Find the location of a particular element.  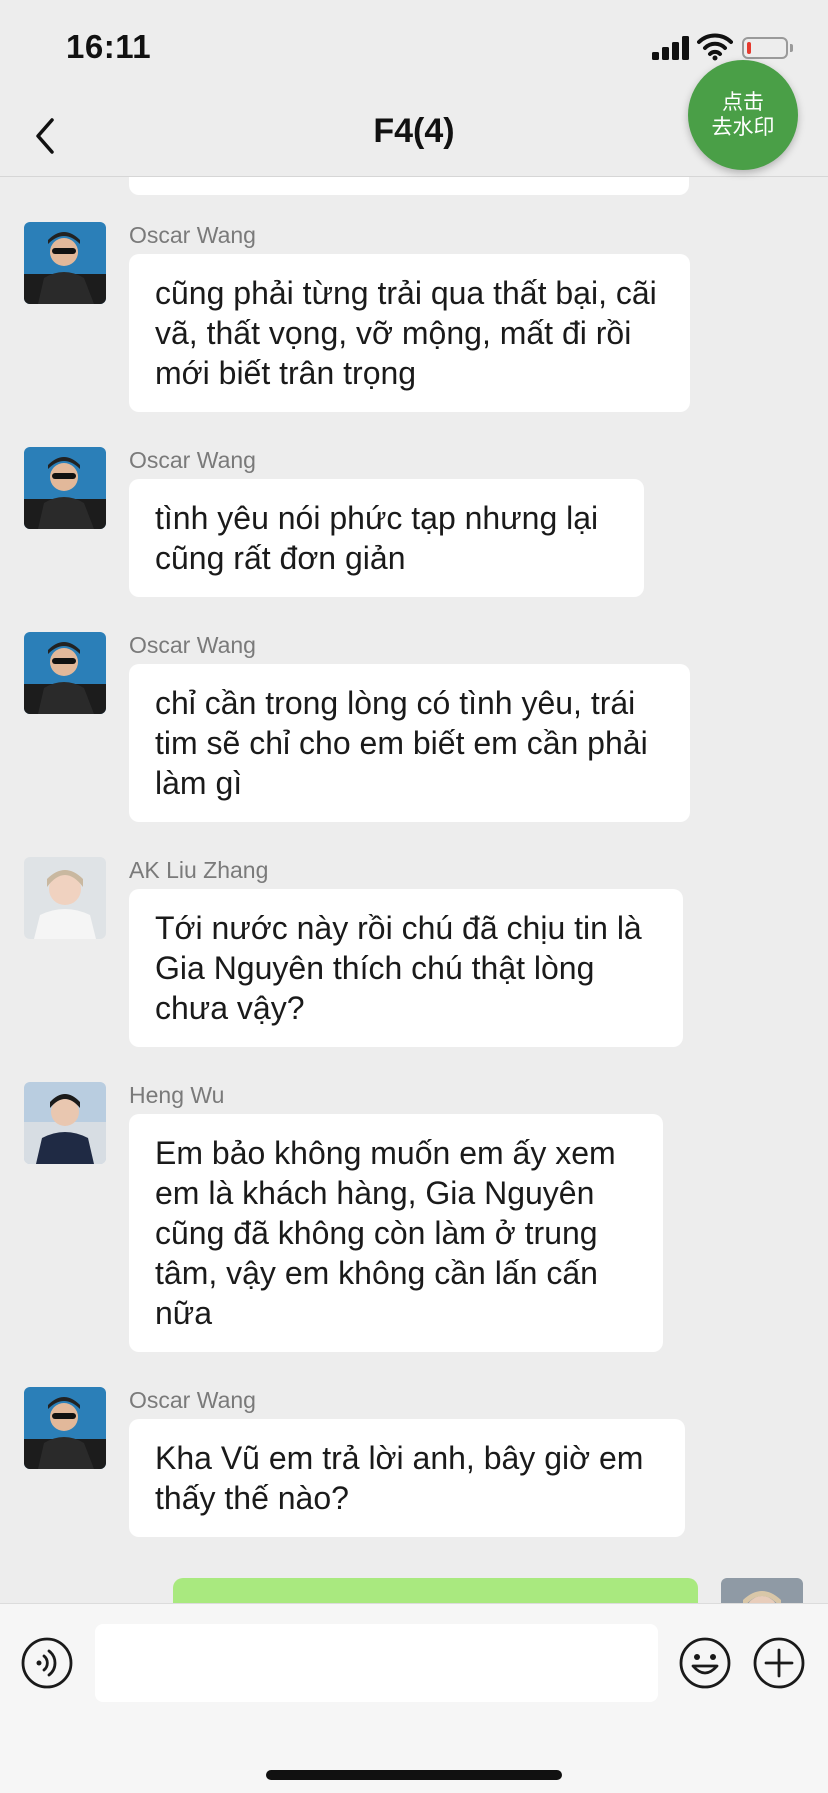

watermark-button-line1: 点击 is located at coordinates (743, 102).